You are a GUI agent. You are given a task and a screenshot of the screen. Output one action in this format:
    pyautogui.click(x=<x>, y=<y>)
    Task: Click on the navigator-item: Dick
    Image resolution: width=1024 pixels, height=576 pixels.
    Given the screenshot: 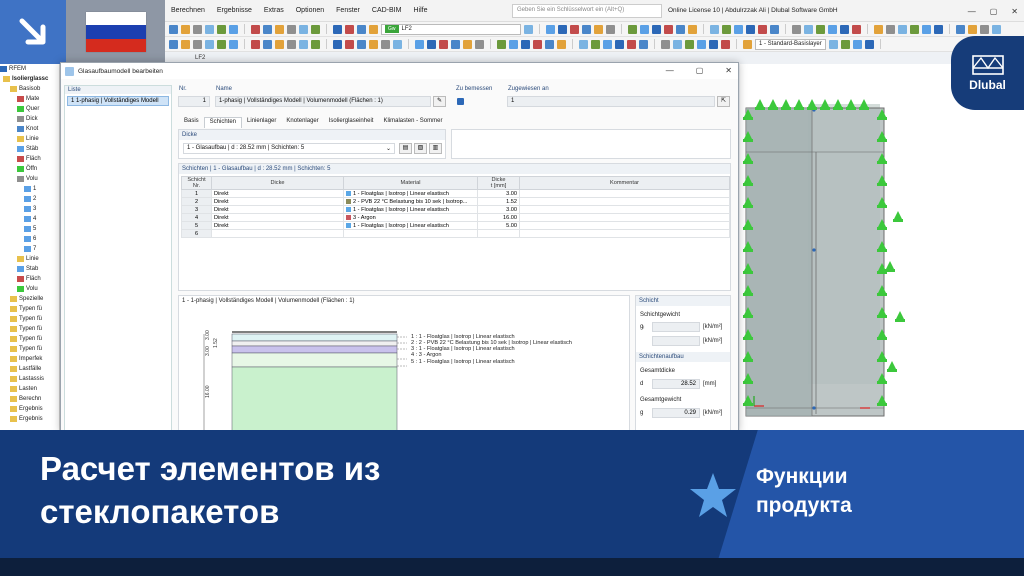 What is the action you would take?
    pyautogui.click(x=29, y=119)
    